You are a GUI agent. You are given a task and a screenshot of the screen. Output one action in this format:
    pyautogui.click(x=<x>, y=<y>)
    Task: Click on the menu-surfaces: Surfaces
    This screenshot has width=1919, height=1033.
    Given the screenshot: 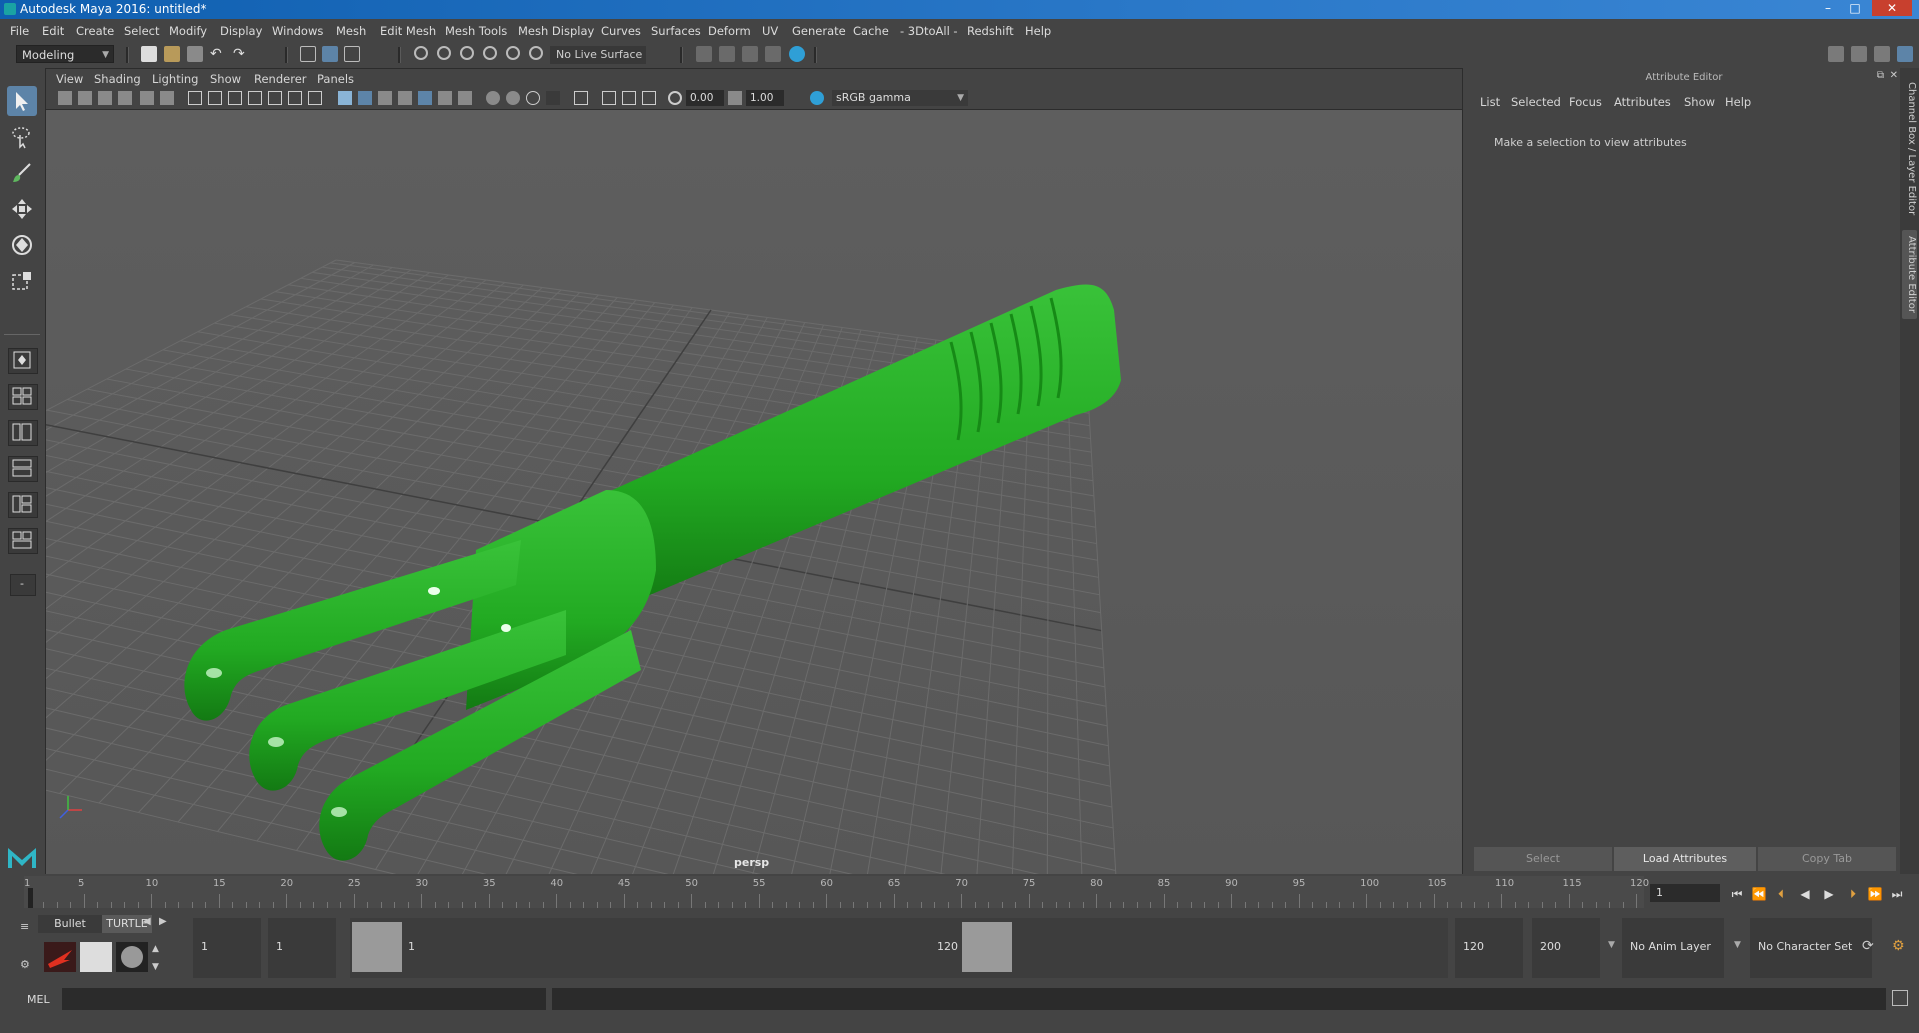 What is the action you would take?
    pyautogui.click(x=676, y=31)
    